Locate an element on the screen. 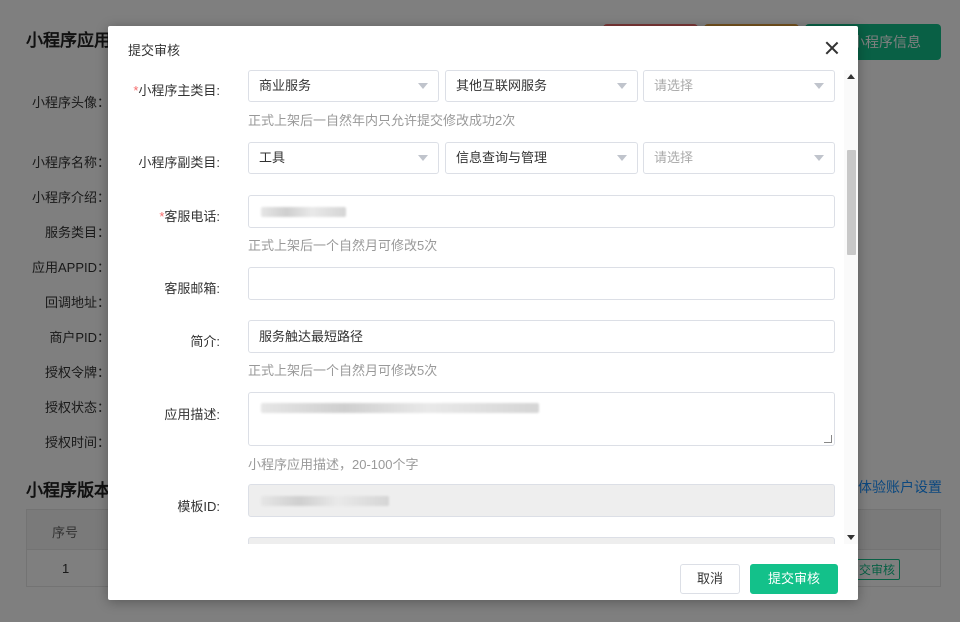 This screenshot has width=960, height=622. main-category-hint: 正式上架后一自然年内只允许提交修改成功2次 is located at coordinates (382, 120).